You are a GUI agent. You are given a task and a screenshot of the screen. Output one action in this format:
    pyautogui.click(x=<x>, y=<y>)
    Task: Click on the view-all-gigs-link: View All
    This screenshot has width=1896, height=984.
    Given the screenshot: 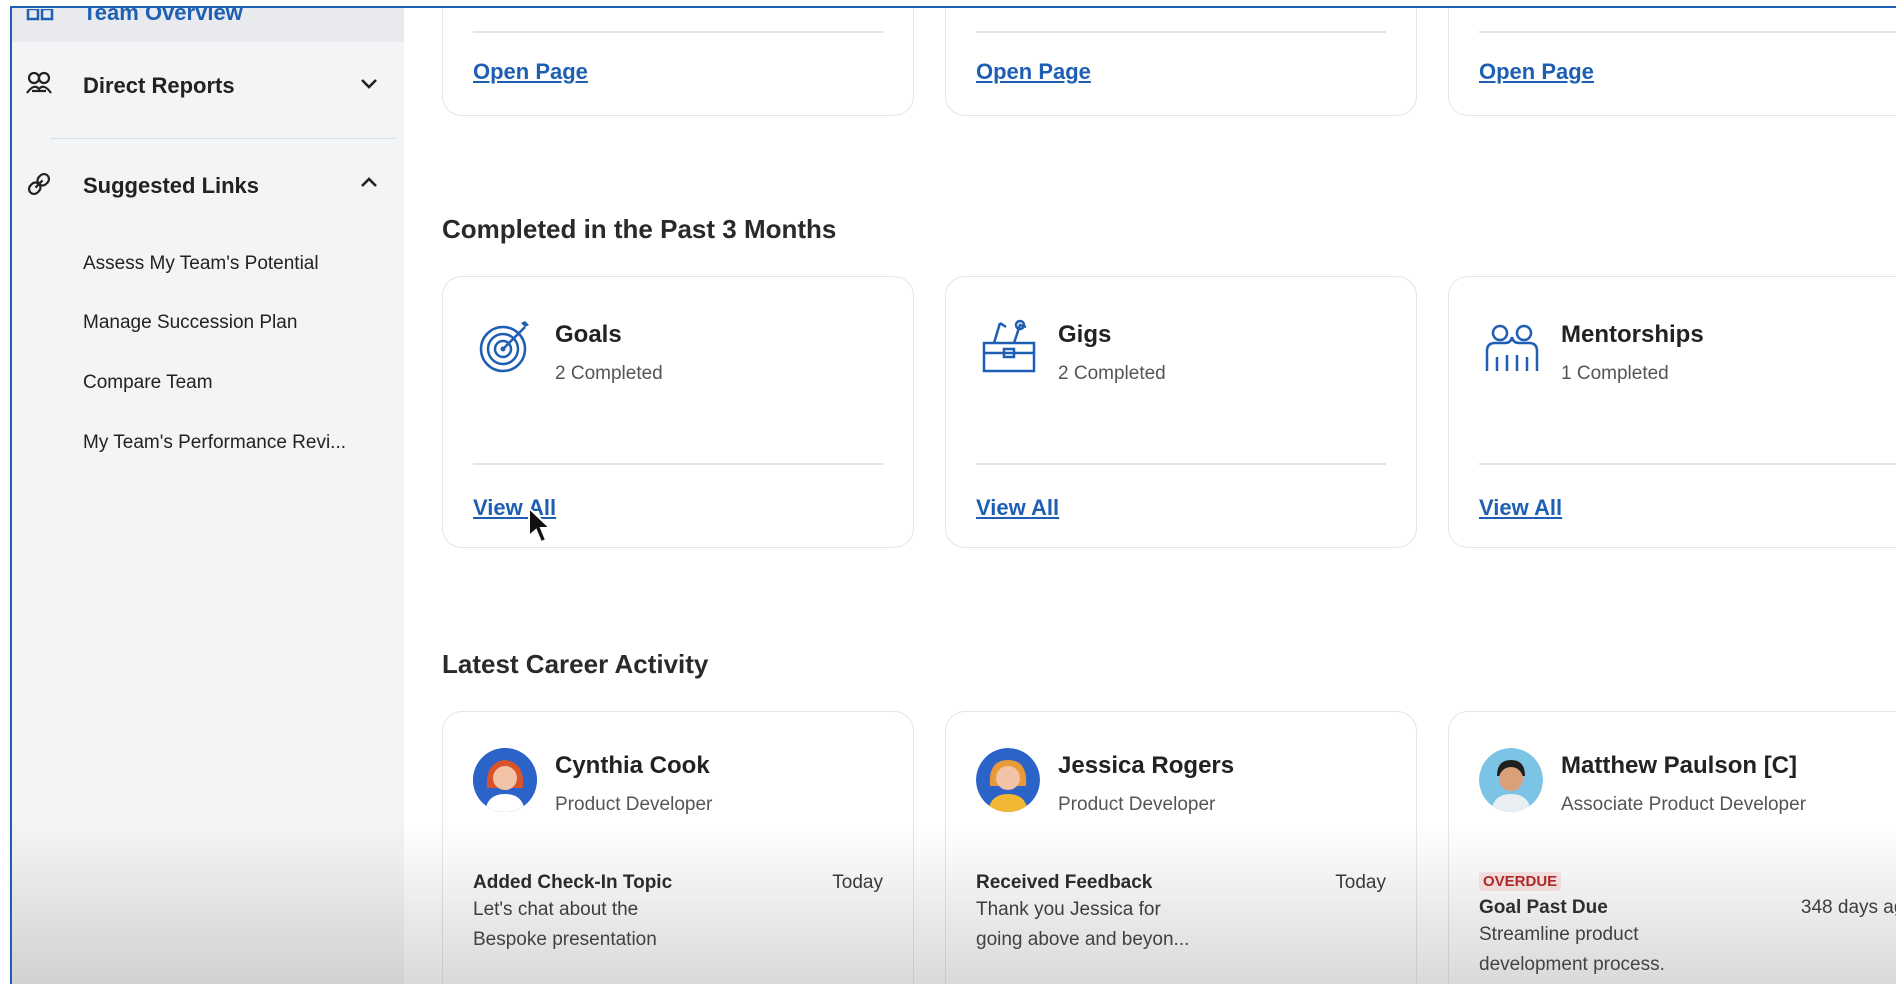 What is the action you would take?
    pyautogui.click(x=1017, y=508)
    